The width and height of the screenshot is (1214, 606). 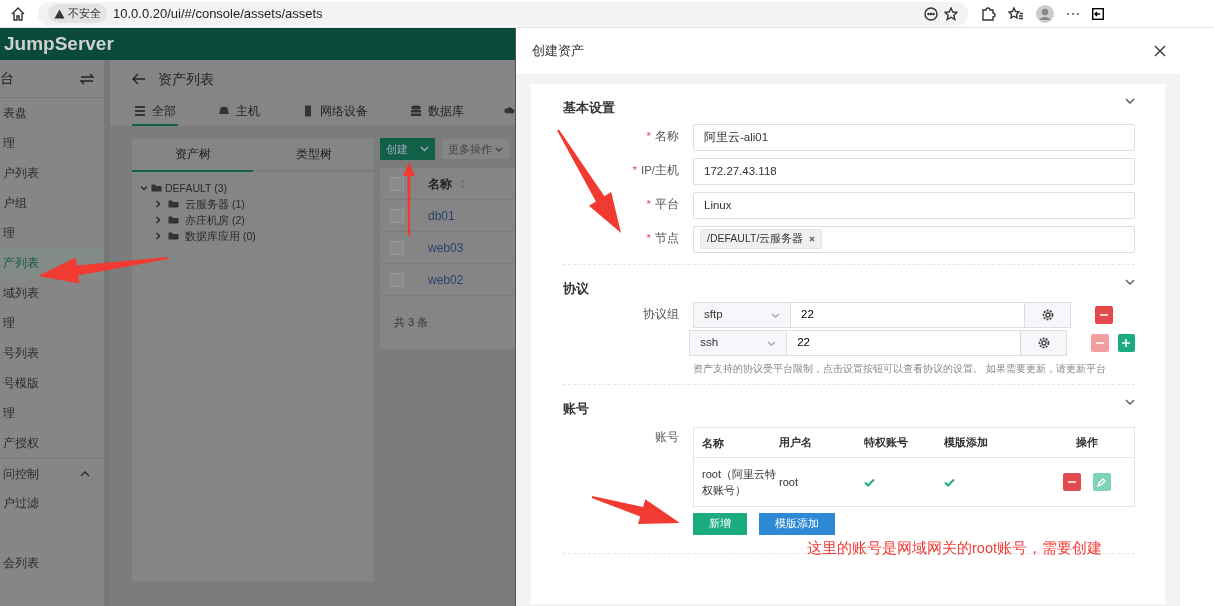 What do you see at coordinates (720, 524) in the screenshot?
I see `add-button: 新增` at bounding box center [720, 524].